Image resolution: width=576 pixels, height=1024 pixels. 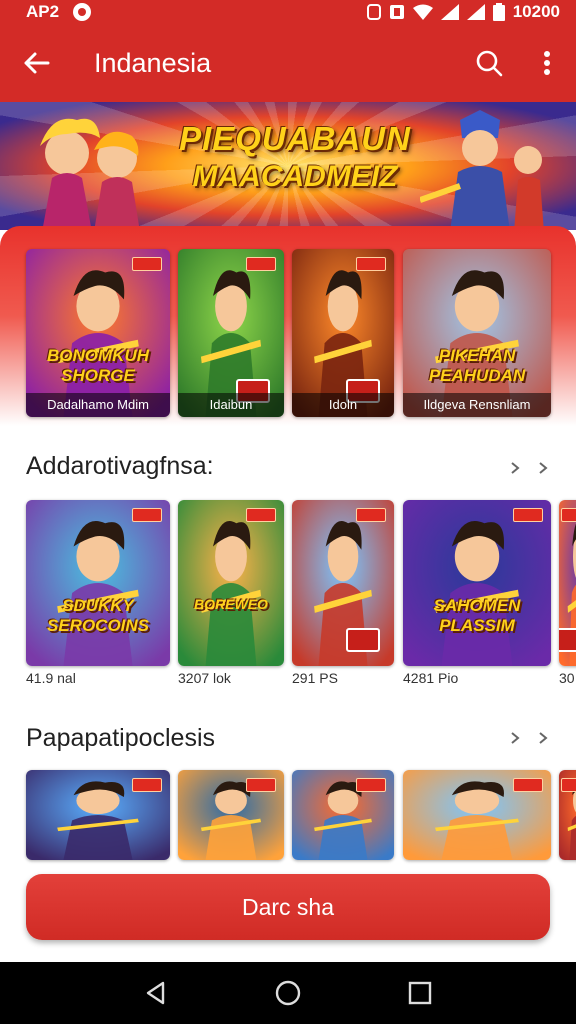 I want to click on status-bar: AP2 10200, so click(x=288, y=12).